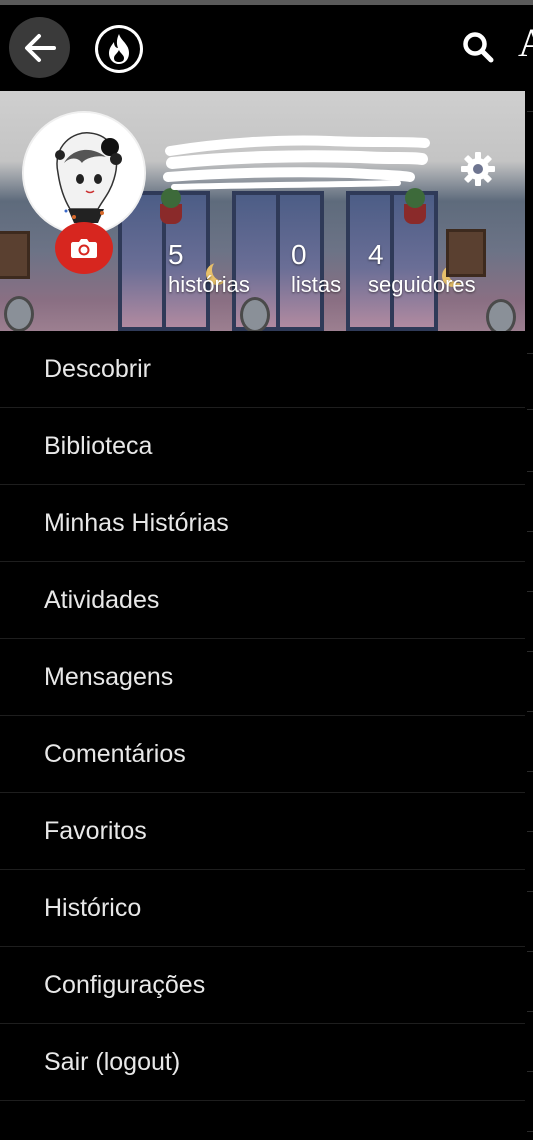  What do you see at coordinates (262, 677) in the screenshot?
I see `menu-item-messages: Mensagens` at bounding box center [262, 677].